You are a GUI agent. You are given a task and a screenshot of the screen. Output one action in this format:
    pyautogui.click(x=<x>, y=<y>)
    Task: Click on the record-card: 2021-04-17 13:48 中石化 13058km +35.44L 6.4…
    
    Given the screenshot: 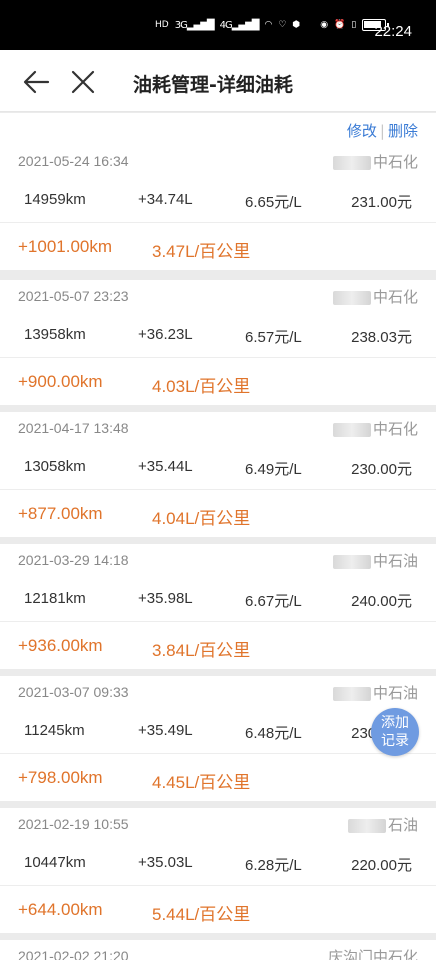 What is the action you would take?
    pyautogui.click(x=218, y=474)
    